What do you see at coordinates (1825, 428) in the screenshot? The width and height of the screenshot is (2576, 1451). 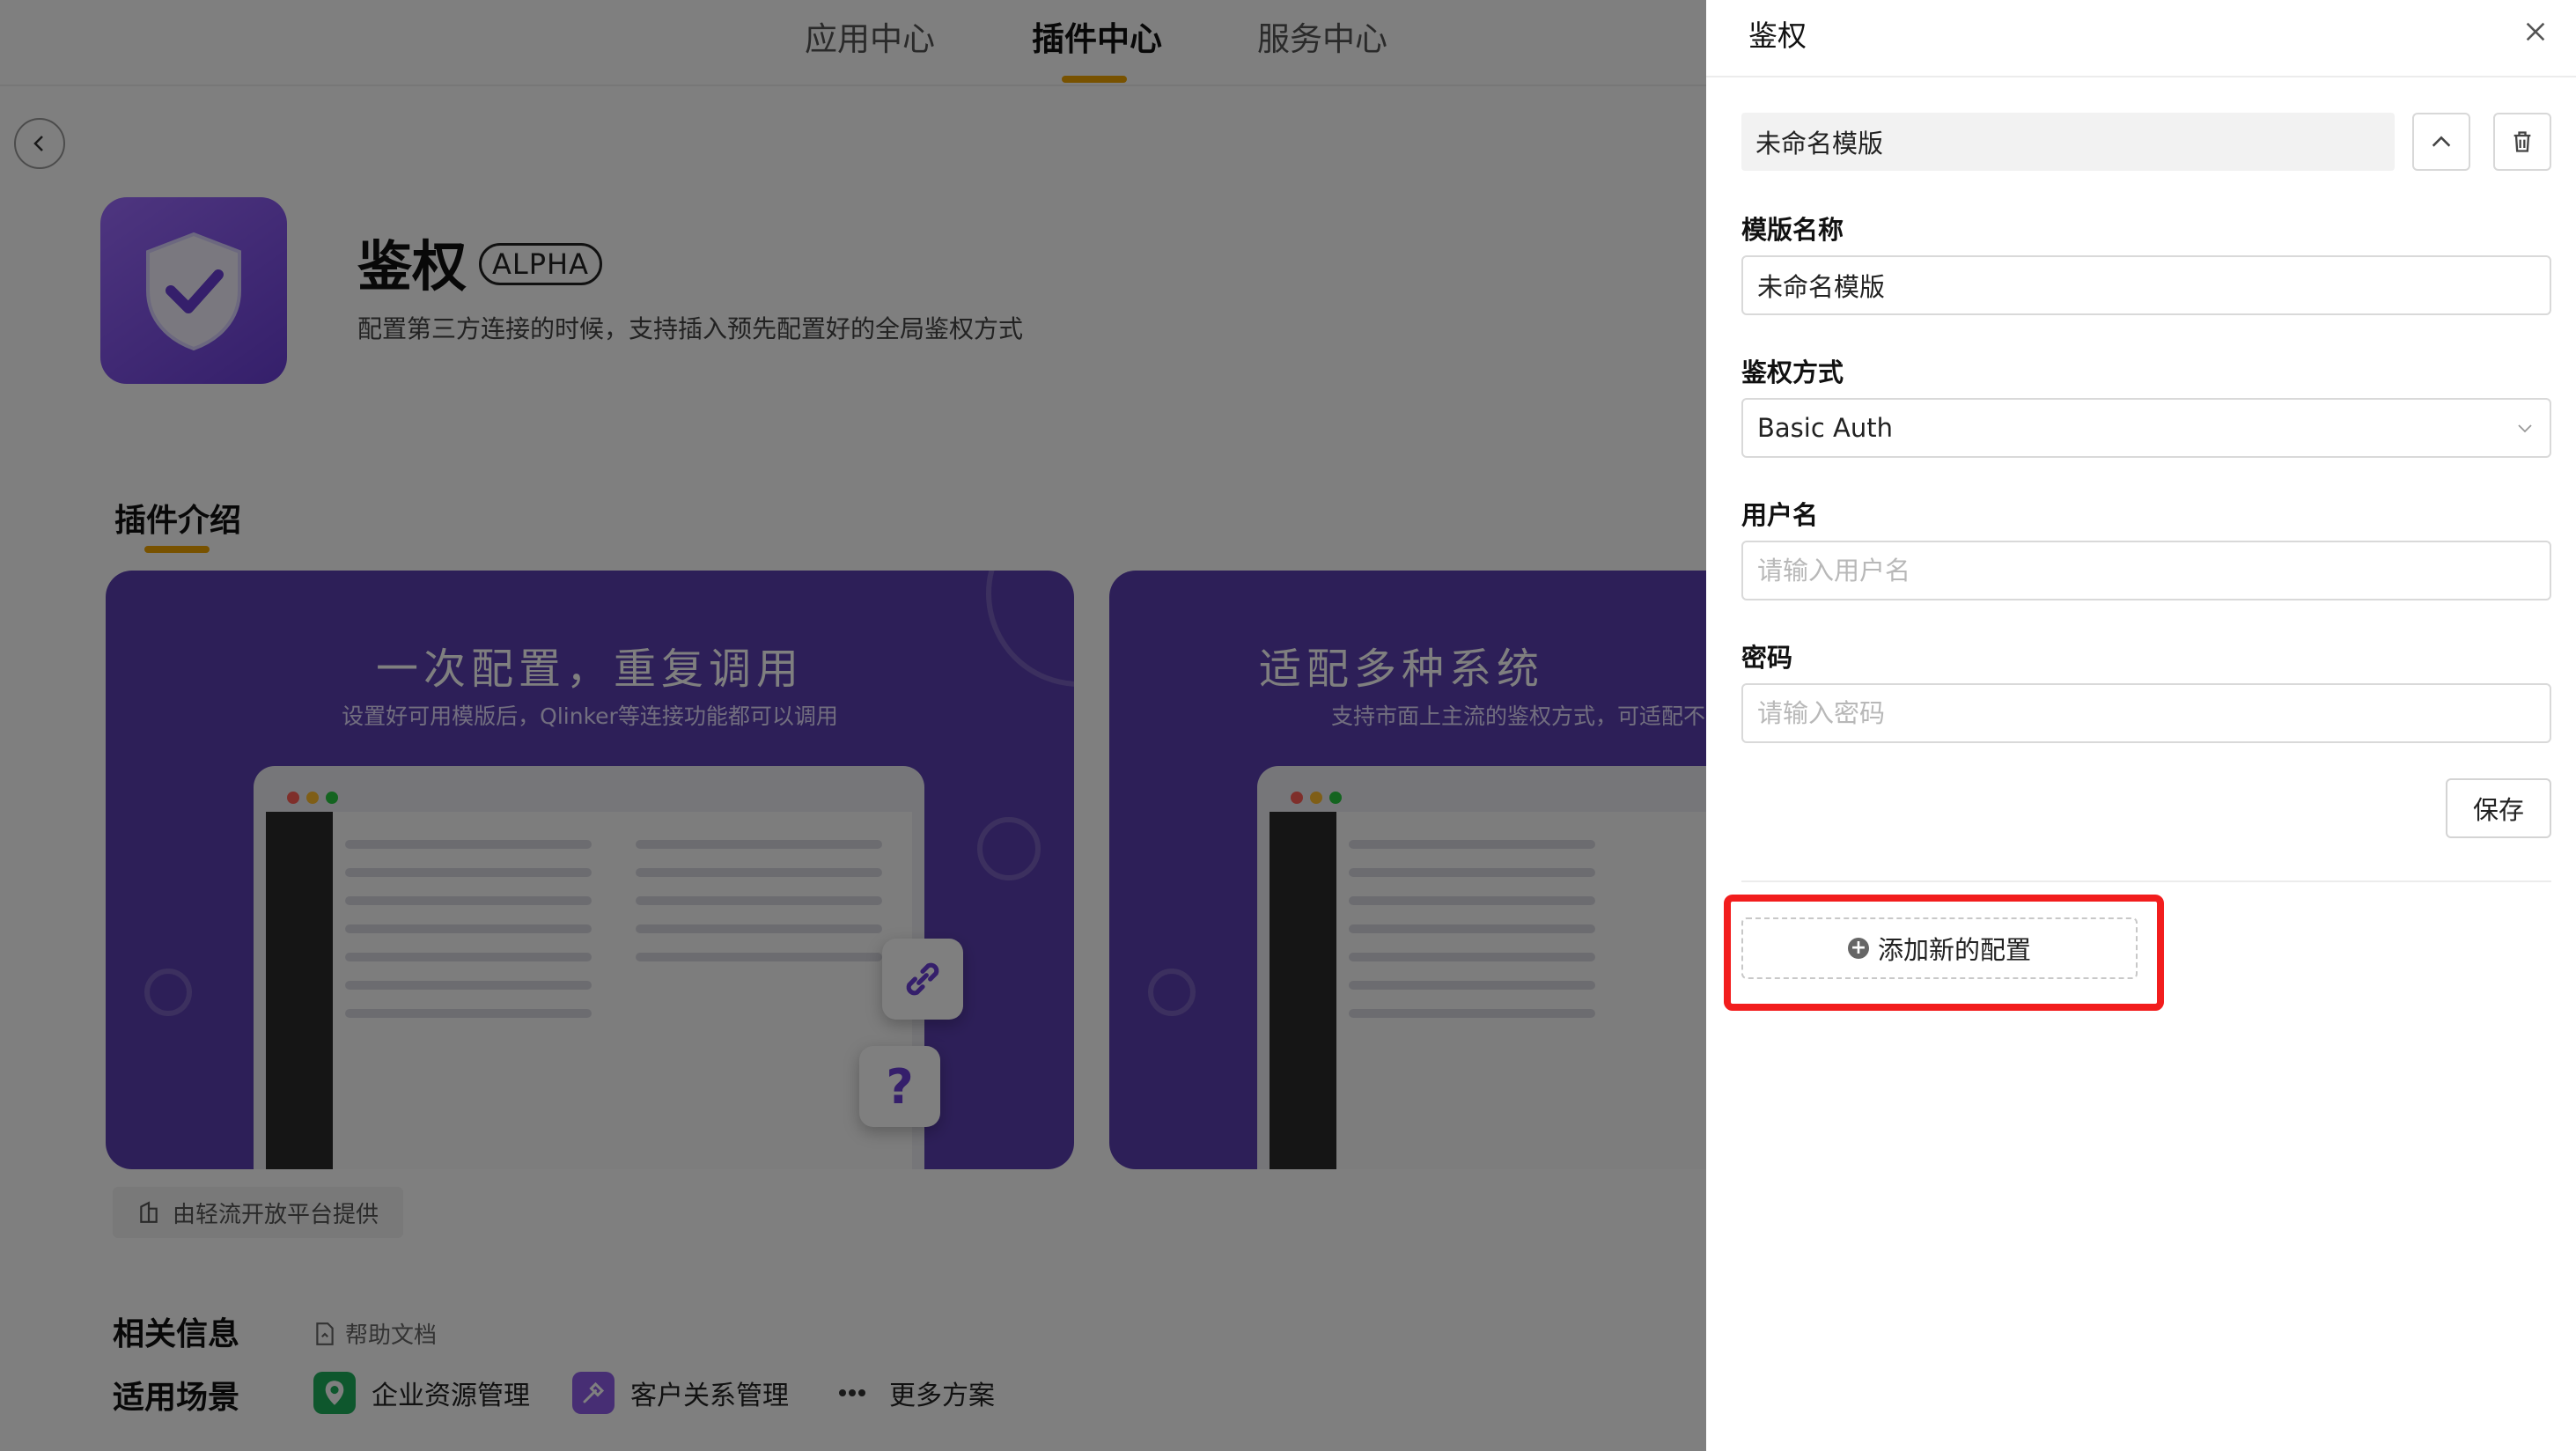 I see `auth-method-value: Basic Auth` at bounding box center [1825, 428].